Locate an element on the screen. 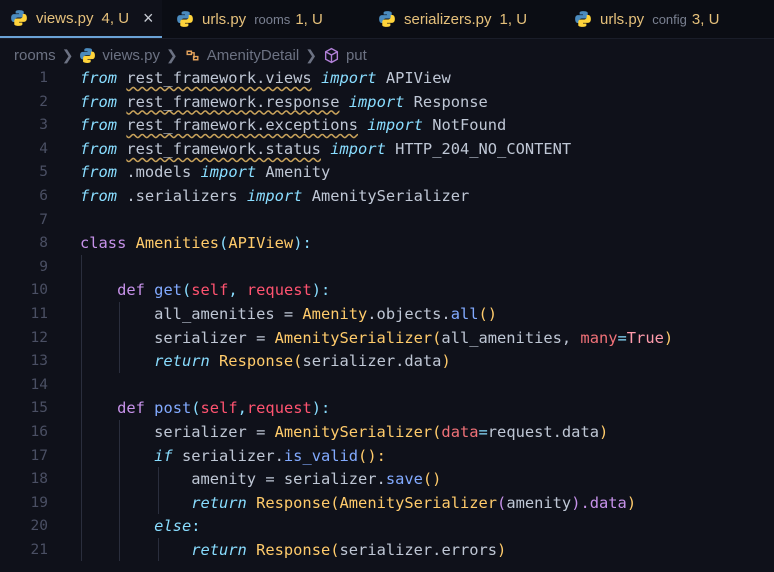  tab-folder-hint: config is located at coordinates (669, 19).